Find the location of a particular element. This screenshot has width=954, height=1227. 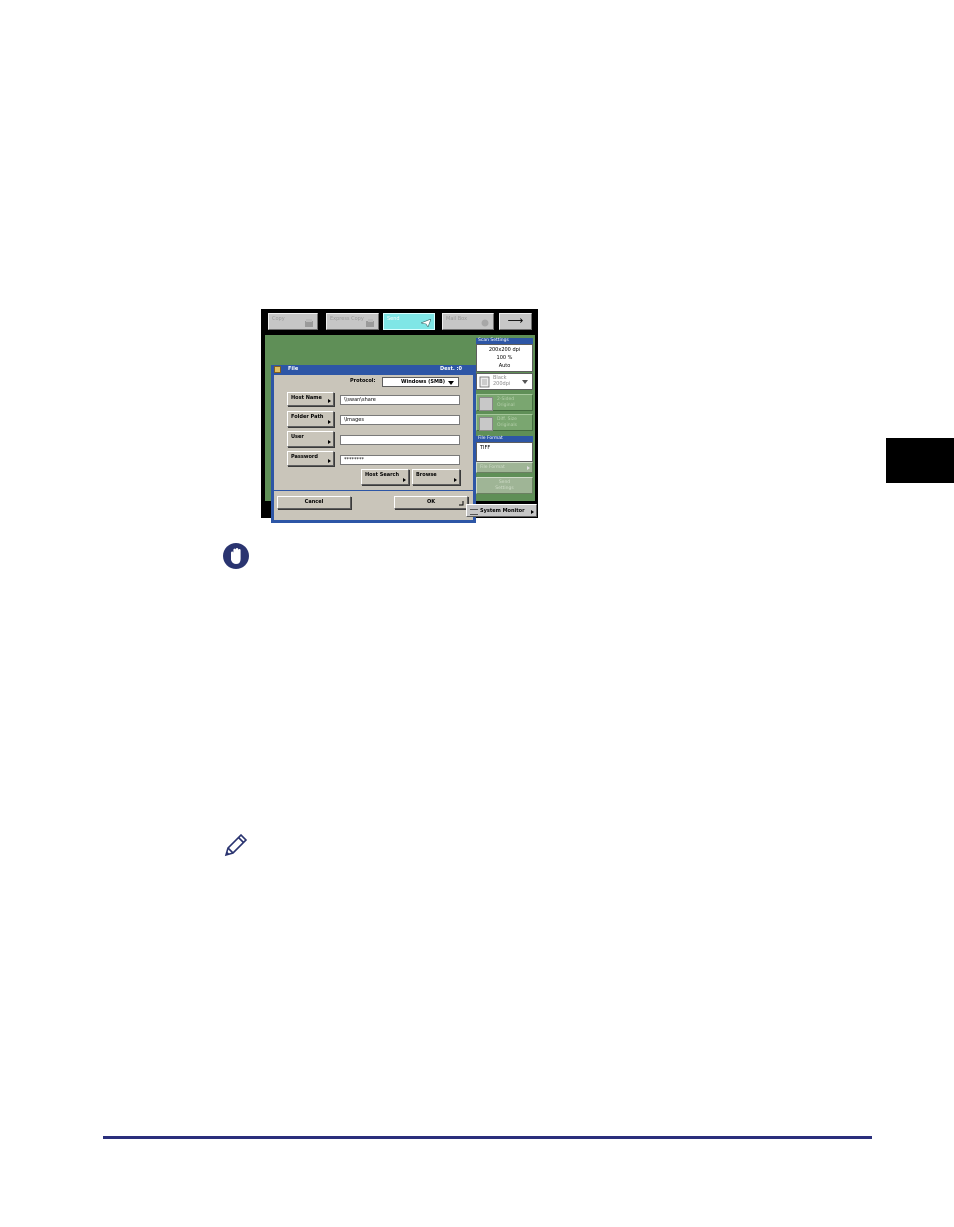

browse-button: Browse is located at coordinates (436, 477).